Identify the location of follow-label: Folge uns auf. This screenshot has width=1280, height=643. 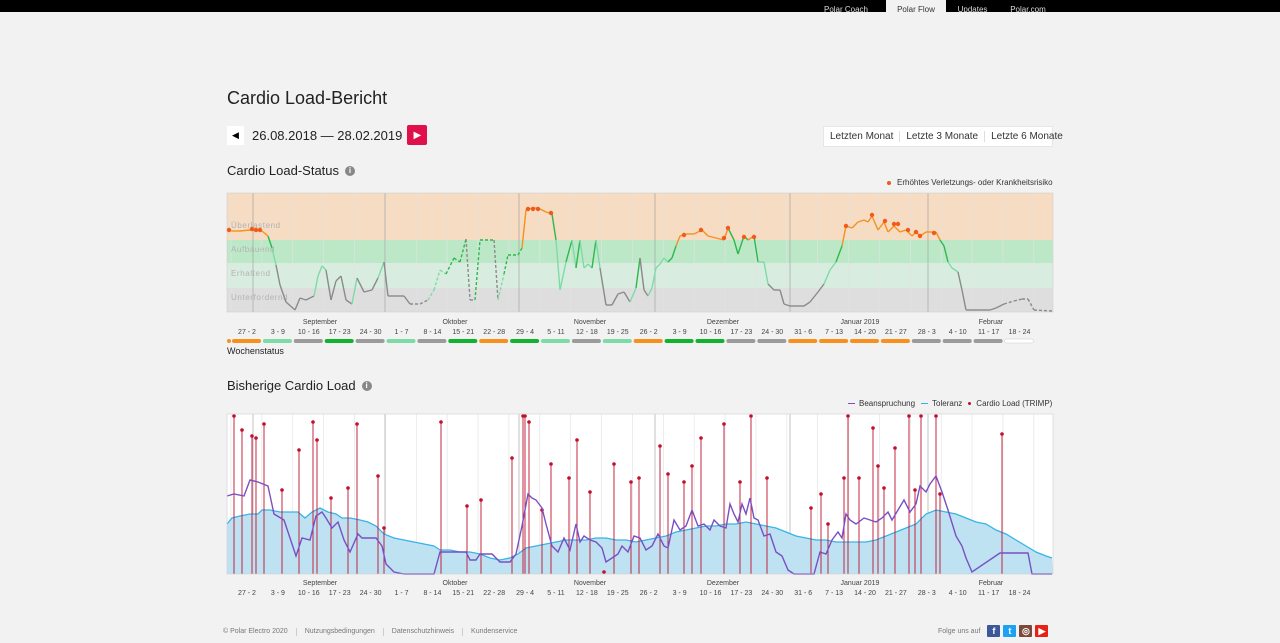
(959, 631).